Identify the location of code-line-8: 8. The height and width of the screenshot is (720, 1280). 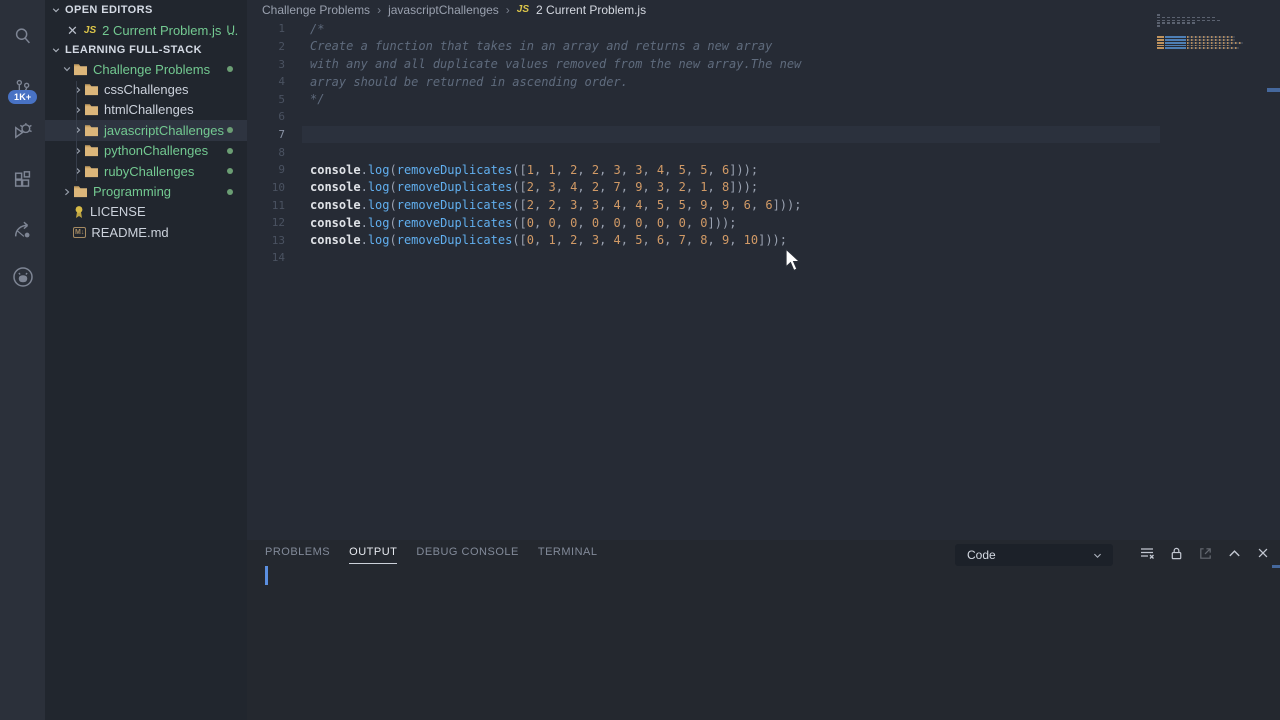
(763, 152).